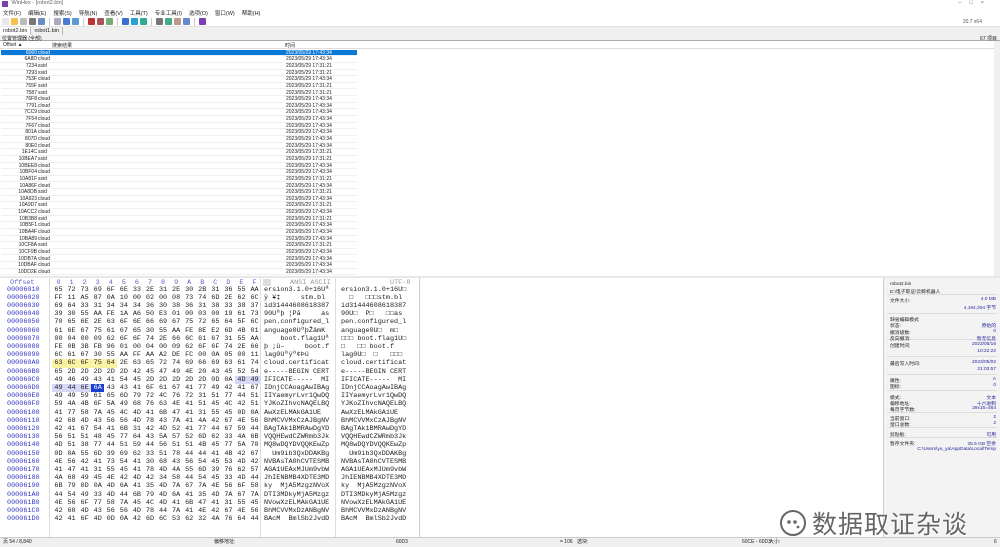  I want to click on hex-byte: 52, so click(241, 372).